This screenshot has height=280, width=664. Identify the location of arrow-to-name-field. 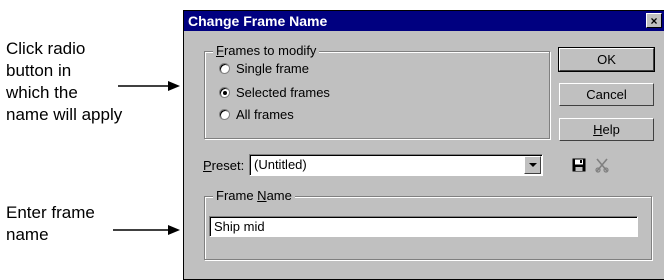
(146, 230).